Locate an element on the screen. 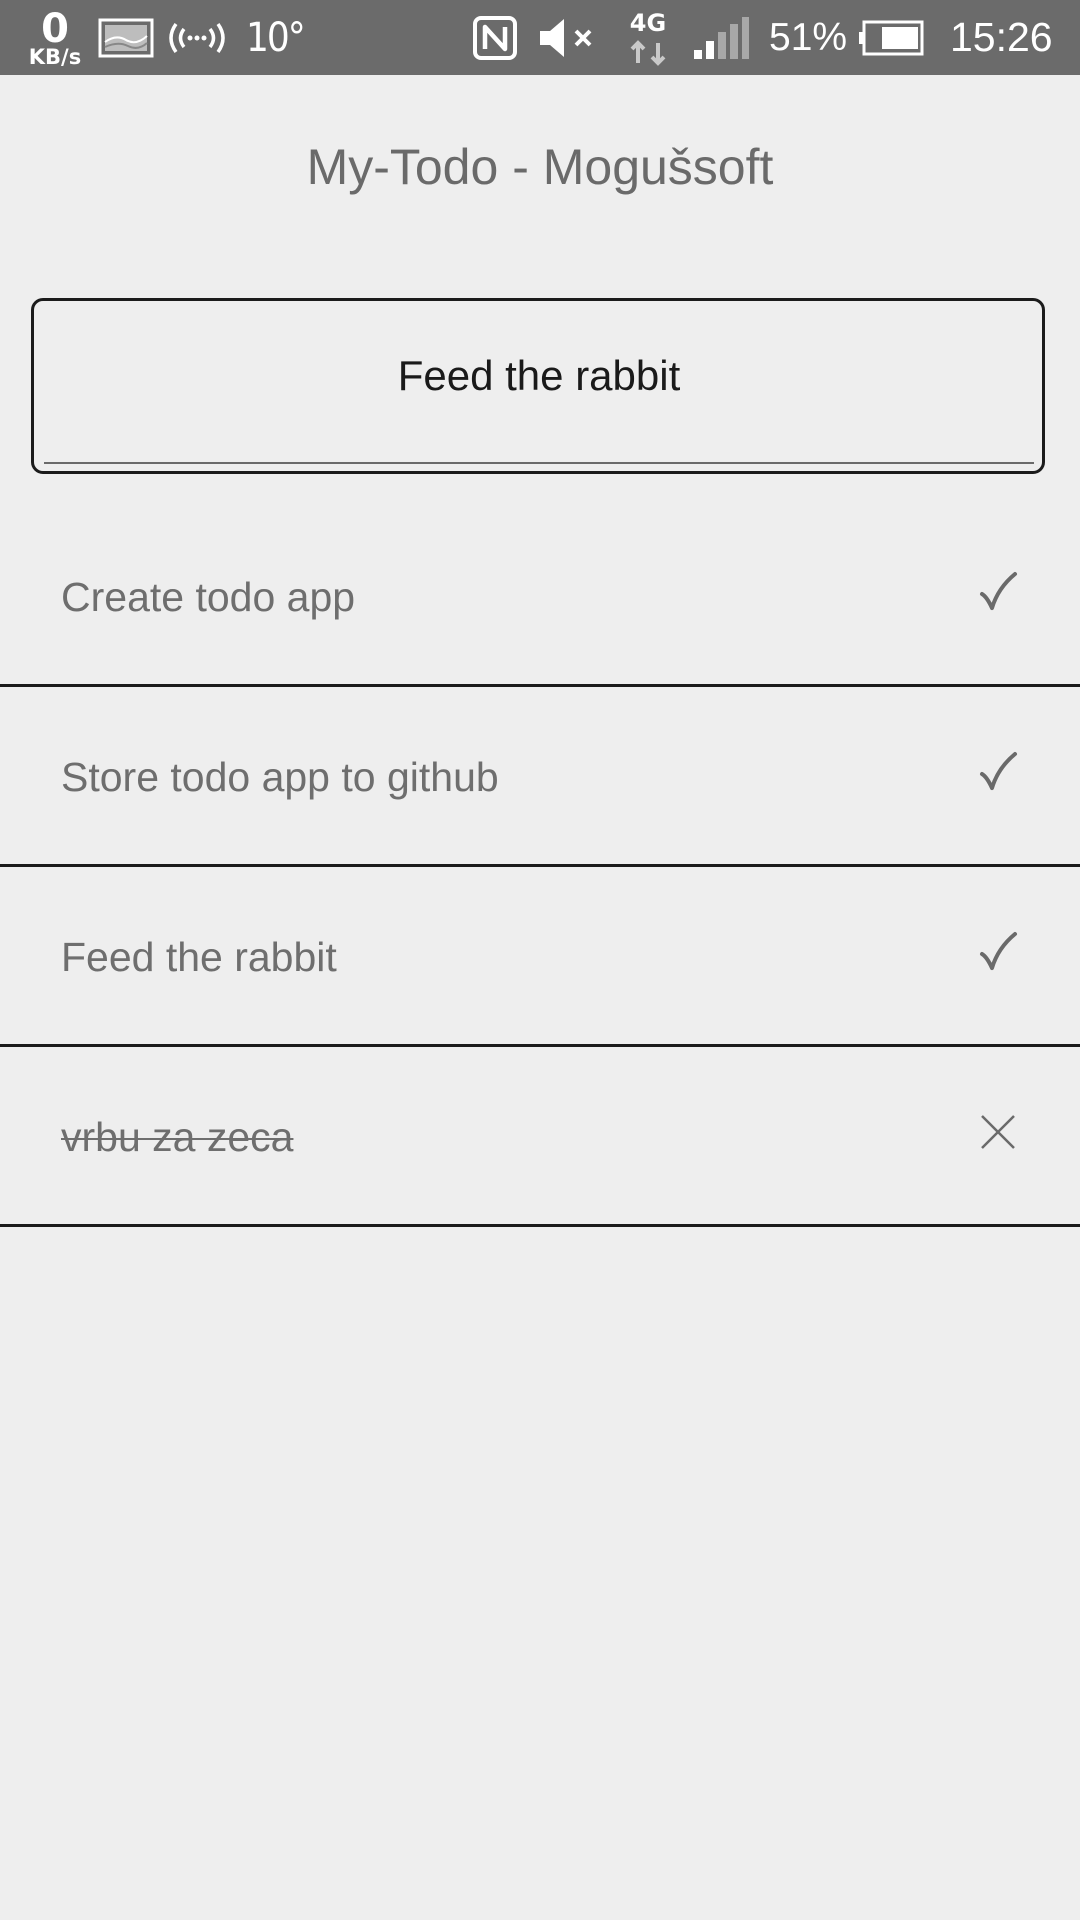 The image size is (1080, 1920). battery-icon is located at coordinates (892, 37).